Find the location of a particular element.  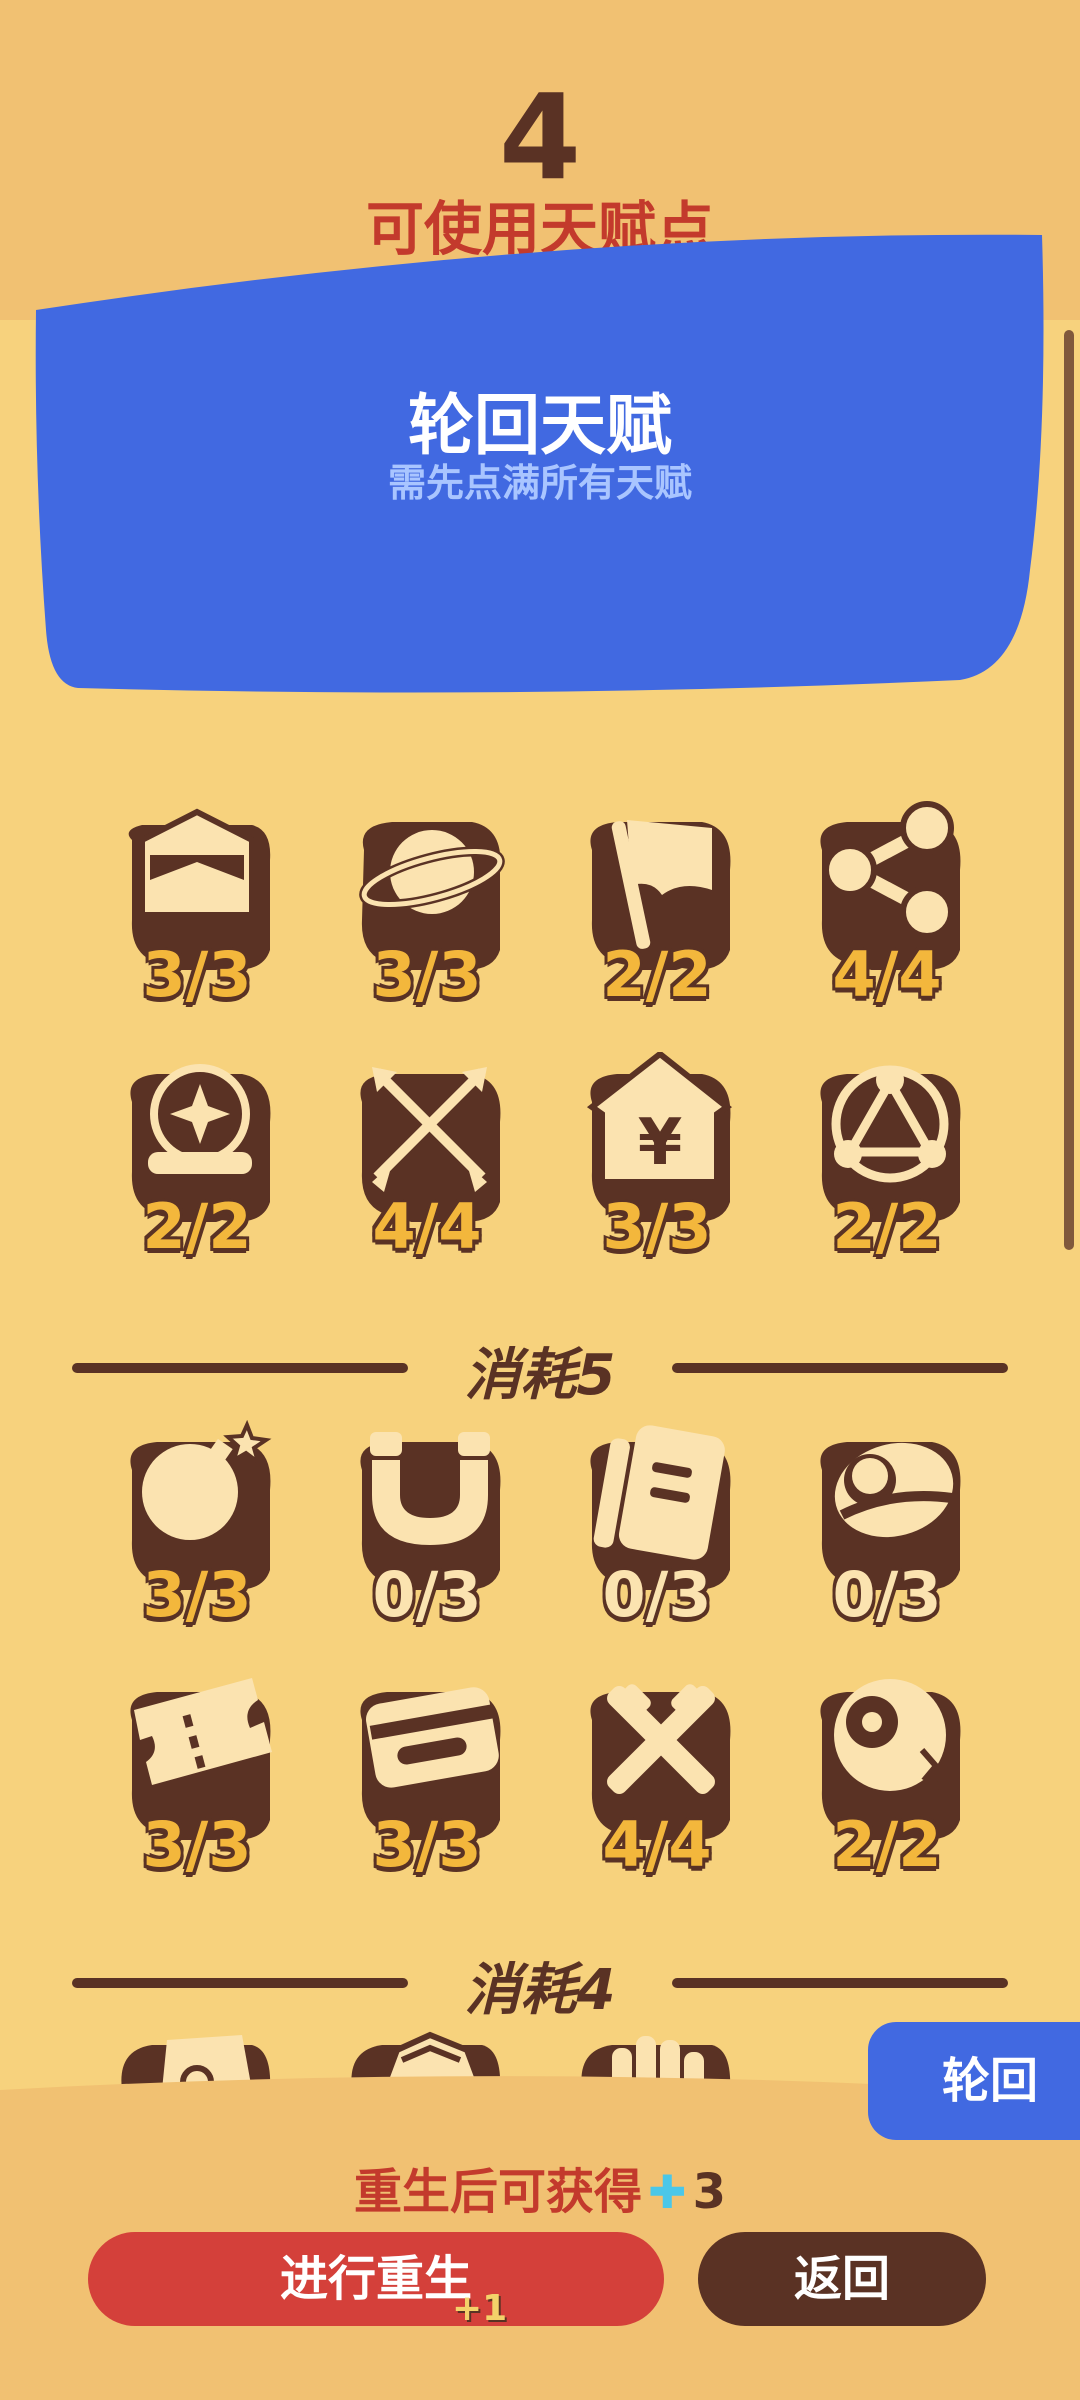

talent-yen-house: ¥ 3/3 is located at coordinates (657, 1162).